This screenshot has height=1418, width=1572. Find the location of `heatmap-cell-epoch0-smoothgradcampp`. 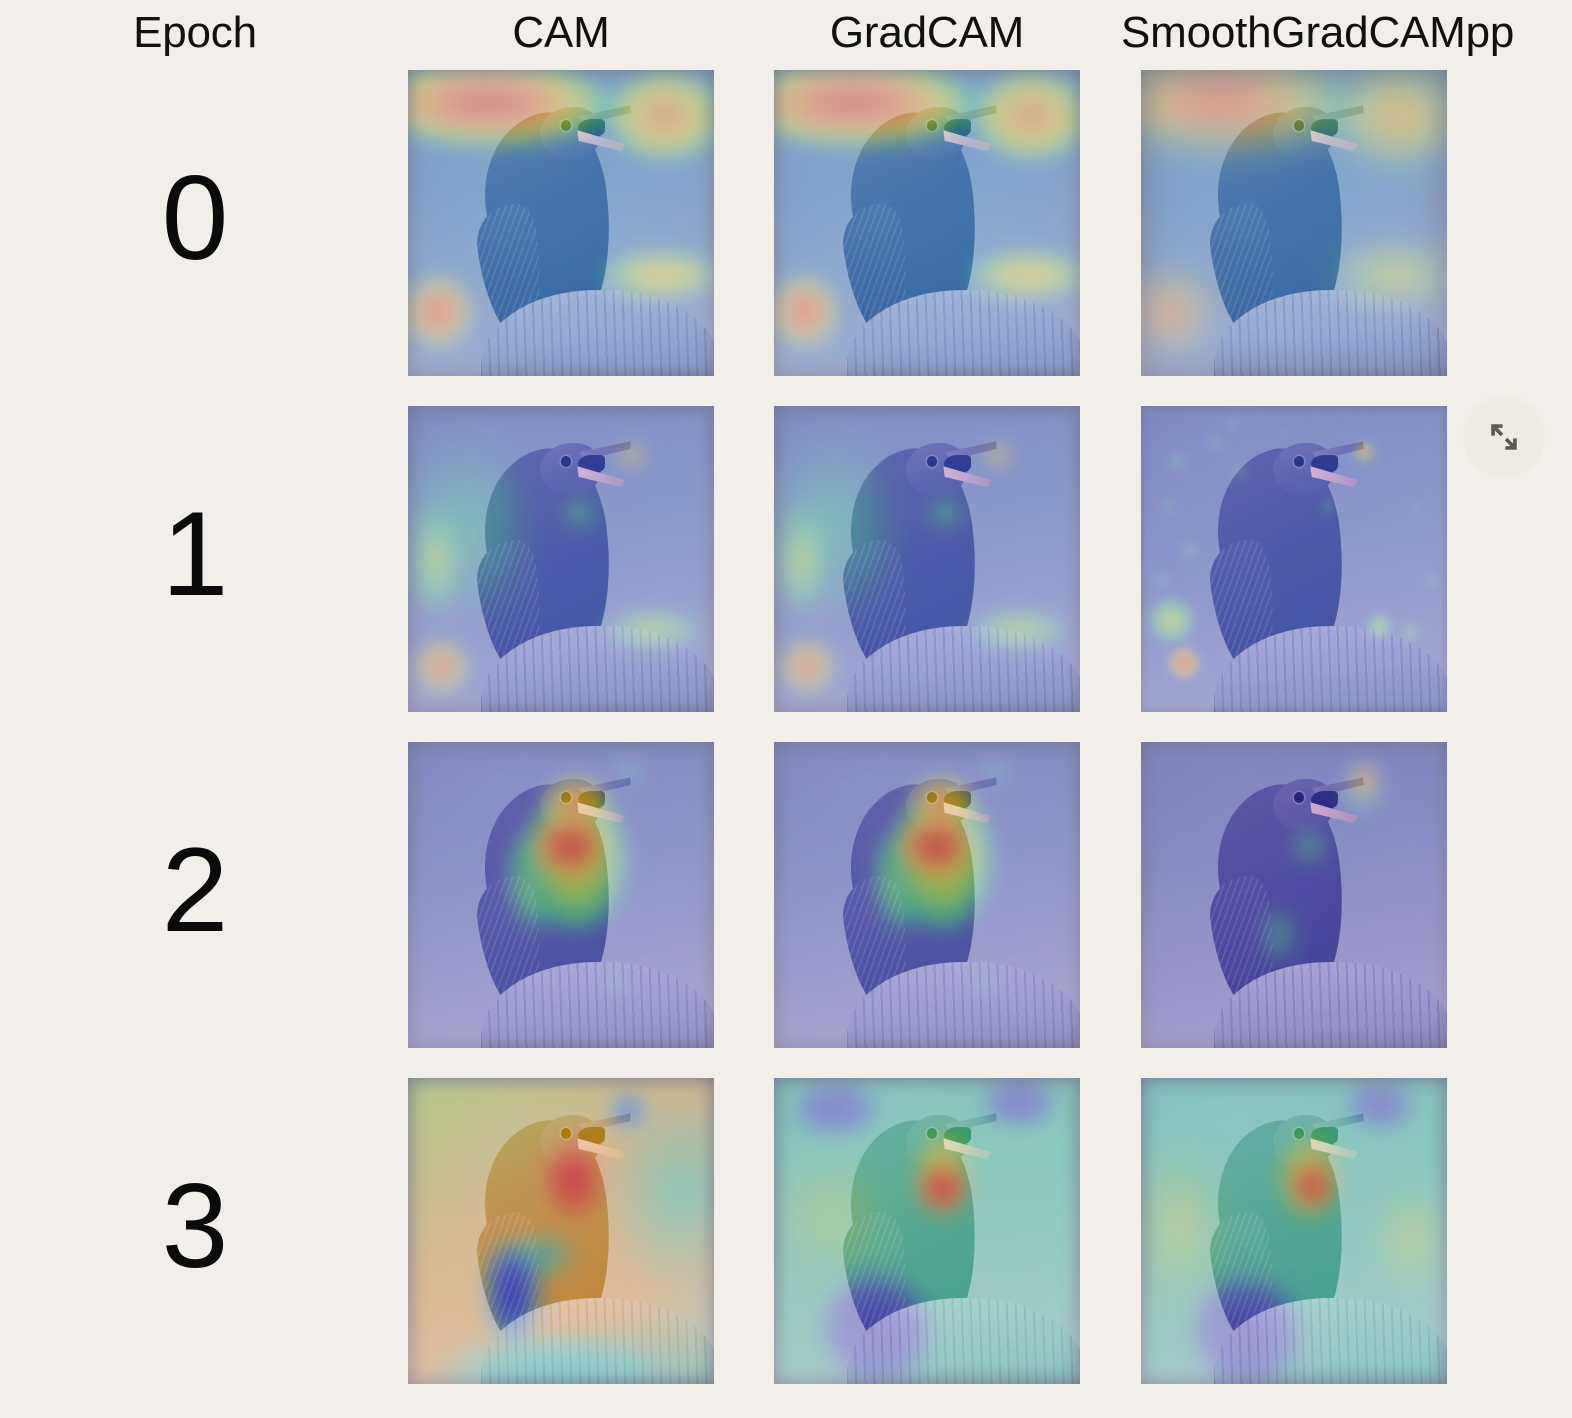

heatmap-cell-epoch0-smoothgradcampp is located at coordinates (1294, 223).